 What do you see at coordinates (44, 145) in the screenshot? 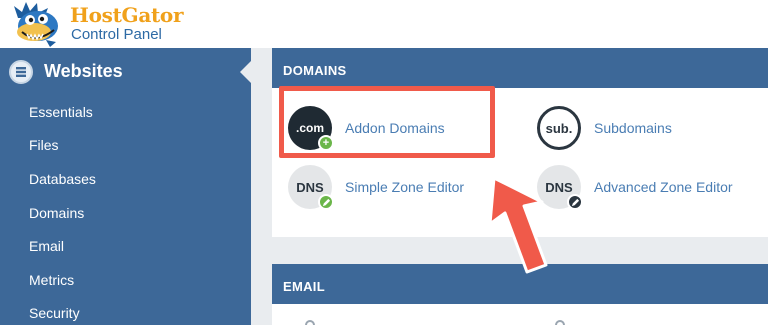
I see `sidebar-item-files: Files` at bounding box center [44, 145].